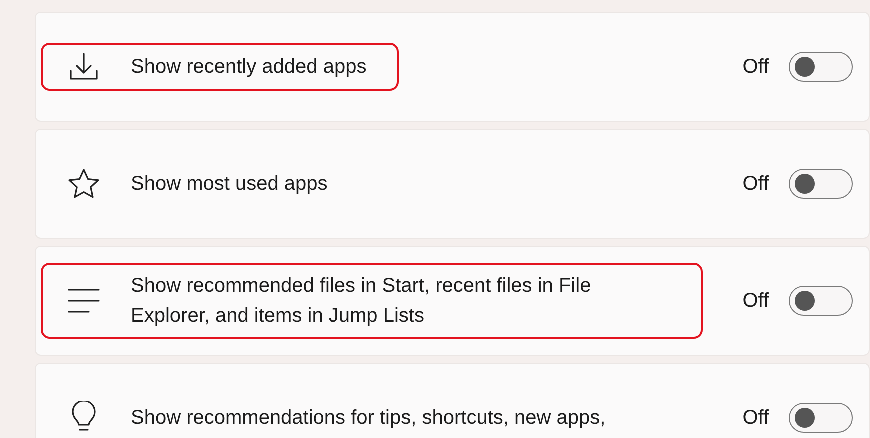 This screenshot has height=438, width=870. Describe the element at coordinates (368, 418) in the screenshot. I see `setting-label: Show recommendations for tips, shortcuts, new apps,` at that location.